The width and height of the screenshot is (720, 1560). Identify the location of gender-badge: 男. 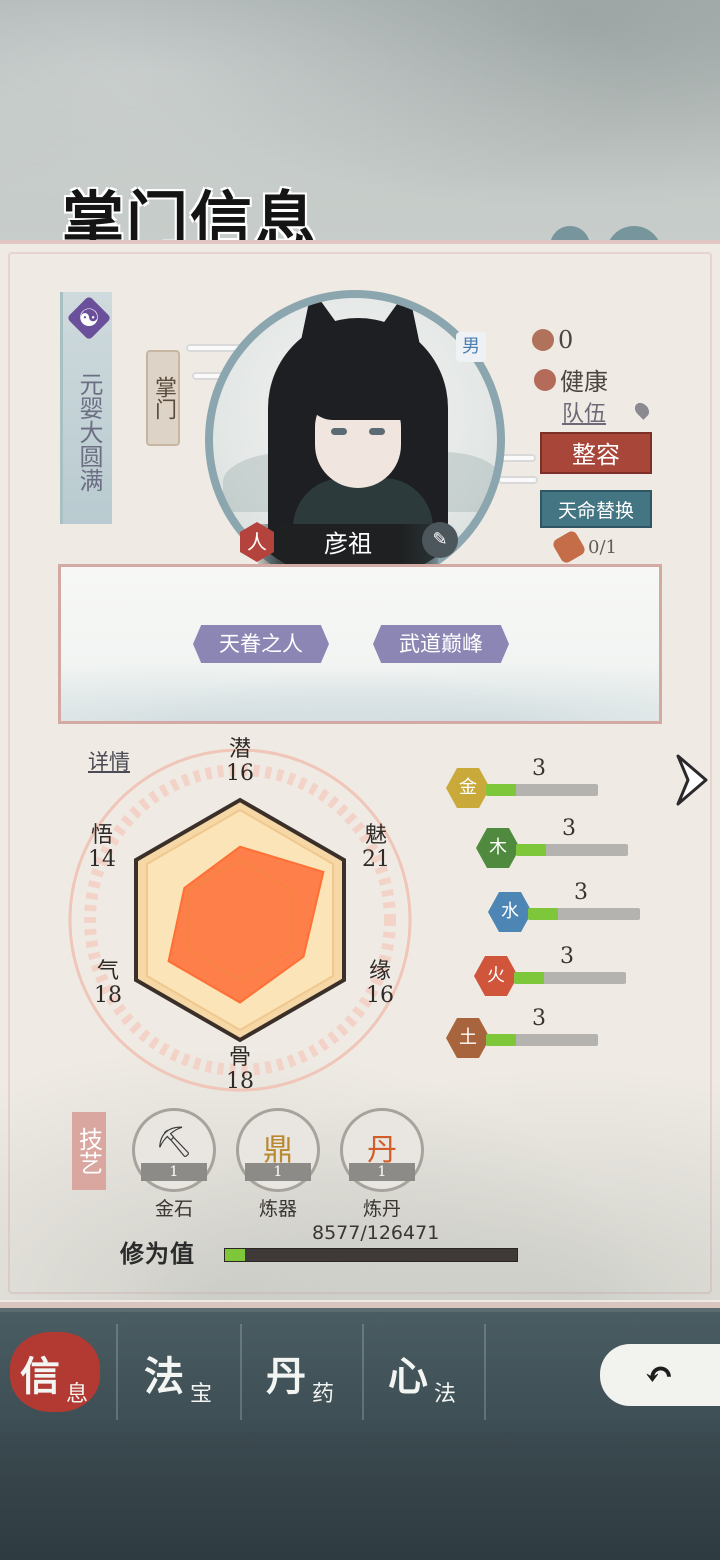
(471, 347).